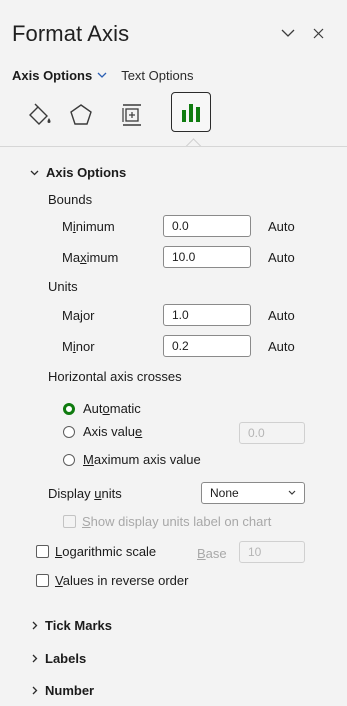 The width and height of the screenshot is (347, 706). Describe the element at coordinates (115, 376) in the screenshot. I see `horizontal-axis-crosses-label: Horizontal axis crosses` at that location.